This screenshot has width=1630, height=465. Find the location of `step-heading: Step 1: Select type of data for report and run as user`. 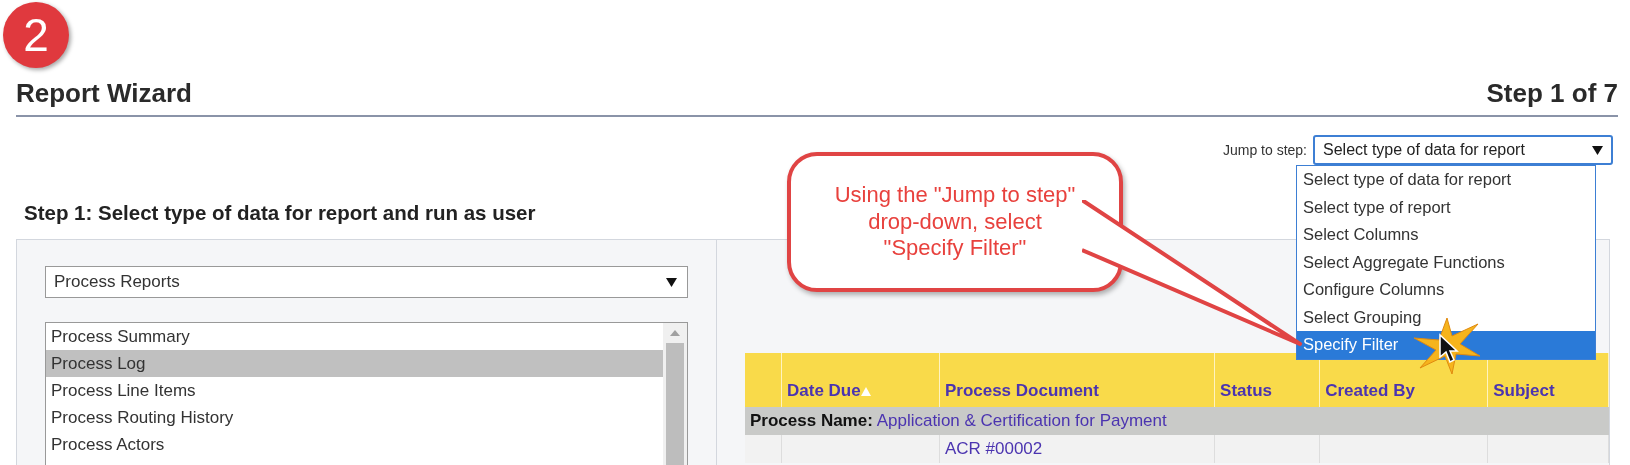

step-heading: Step 1: Select type of data for report and run as user is located at coordinates (280, 213).